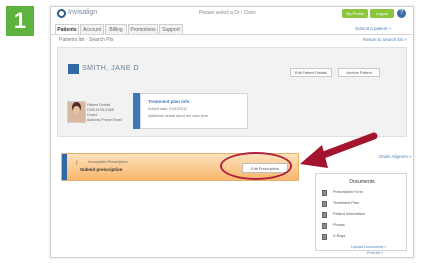 This screenshot has height=266, width=428. What do you see at coordinates (61, 13) in the screenshot?
I see `logo-icon` at bounding box center [61, 13].